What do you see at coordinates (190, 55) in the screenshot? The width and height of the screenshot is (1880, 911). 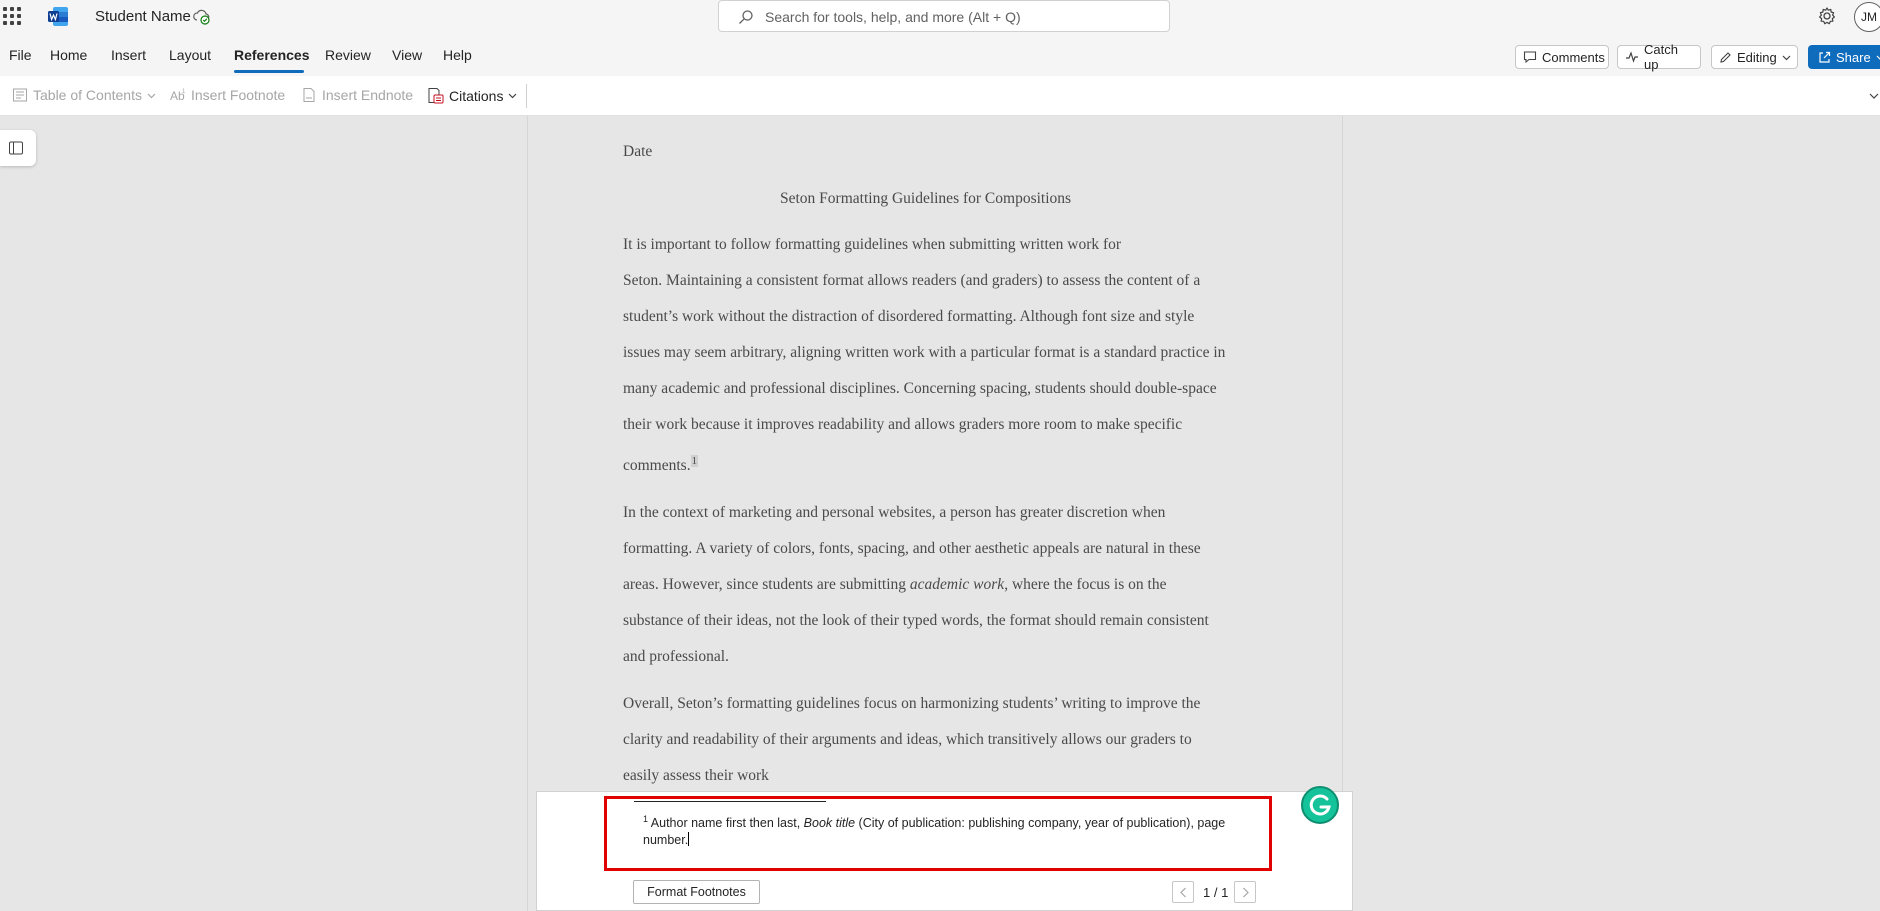 I see `menu-layout: Layout` at bounding box center [190, 55].